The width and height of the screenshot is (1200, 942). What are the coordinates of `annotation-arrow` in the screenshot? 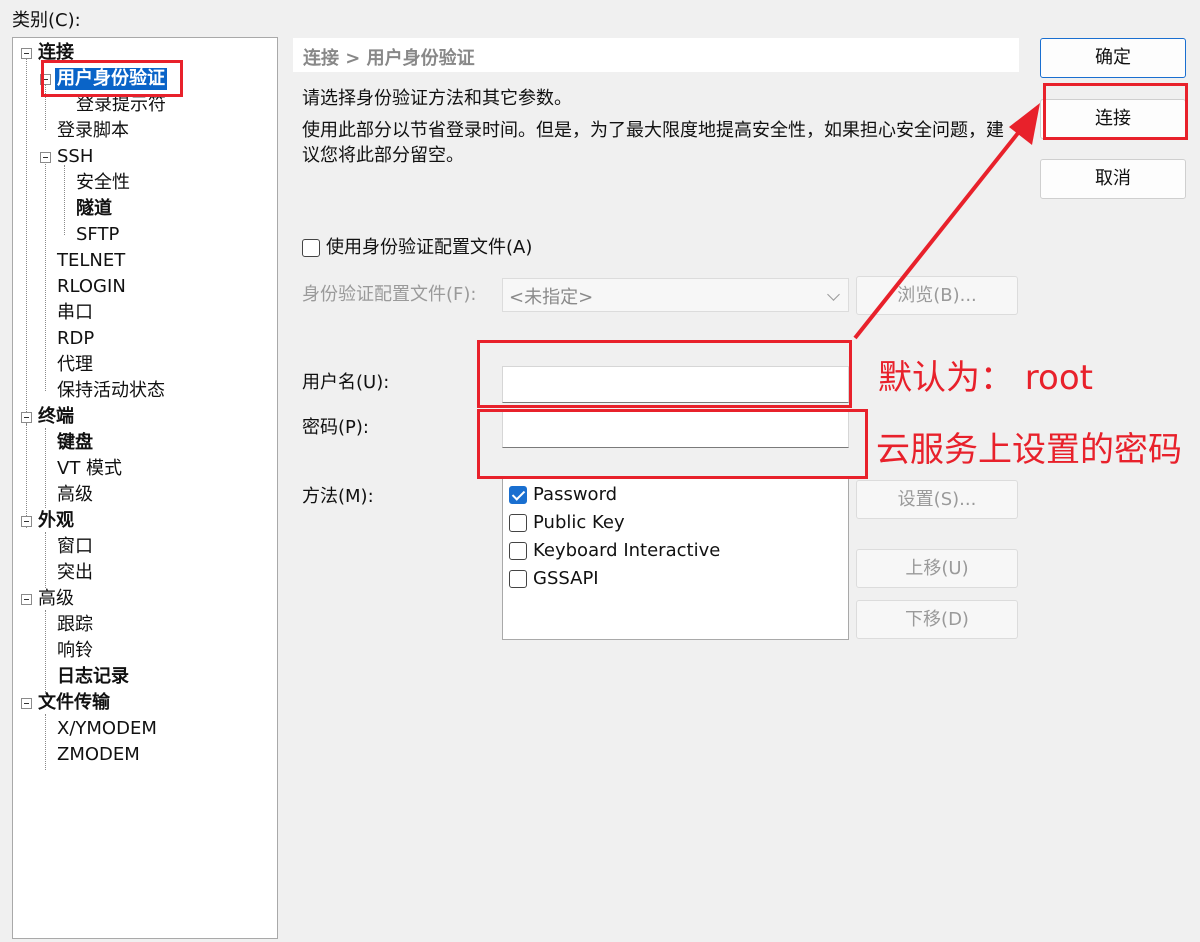 It's located at (946, 221).